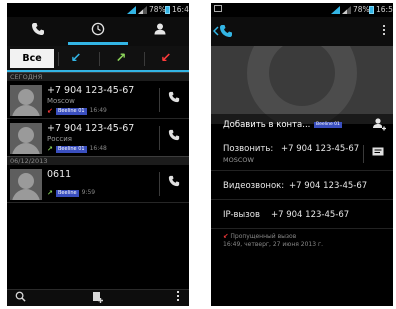 This screenshot has height=309, width=396. What do you see at coordinates (241, 215) in the screenshot?
I see `ip-call-label: IP-вызов` at bounding box center [241, 215].